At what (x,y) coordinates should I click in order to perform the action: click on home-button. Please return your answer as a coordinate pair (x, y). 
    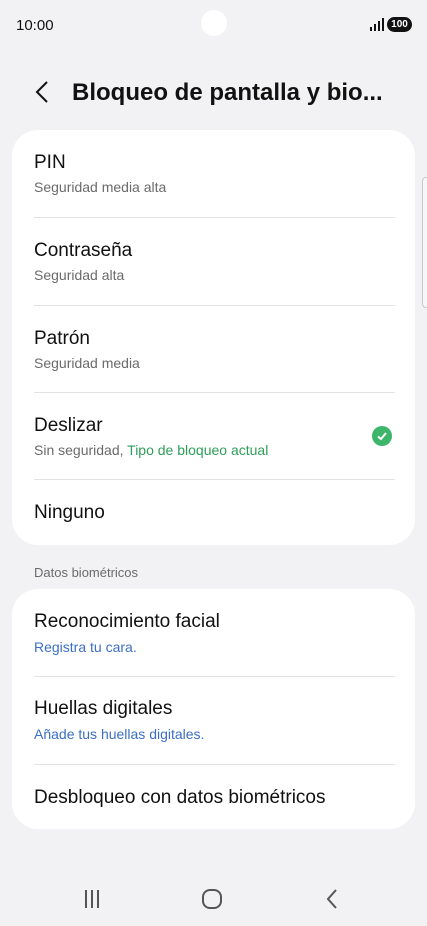
    Looking at the image, I should click on (212, 899).